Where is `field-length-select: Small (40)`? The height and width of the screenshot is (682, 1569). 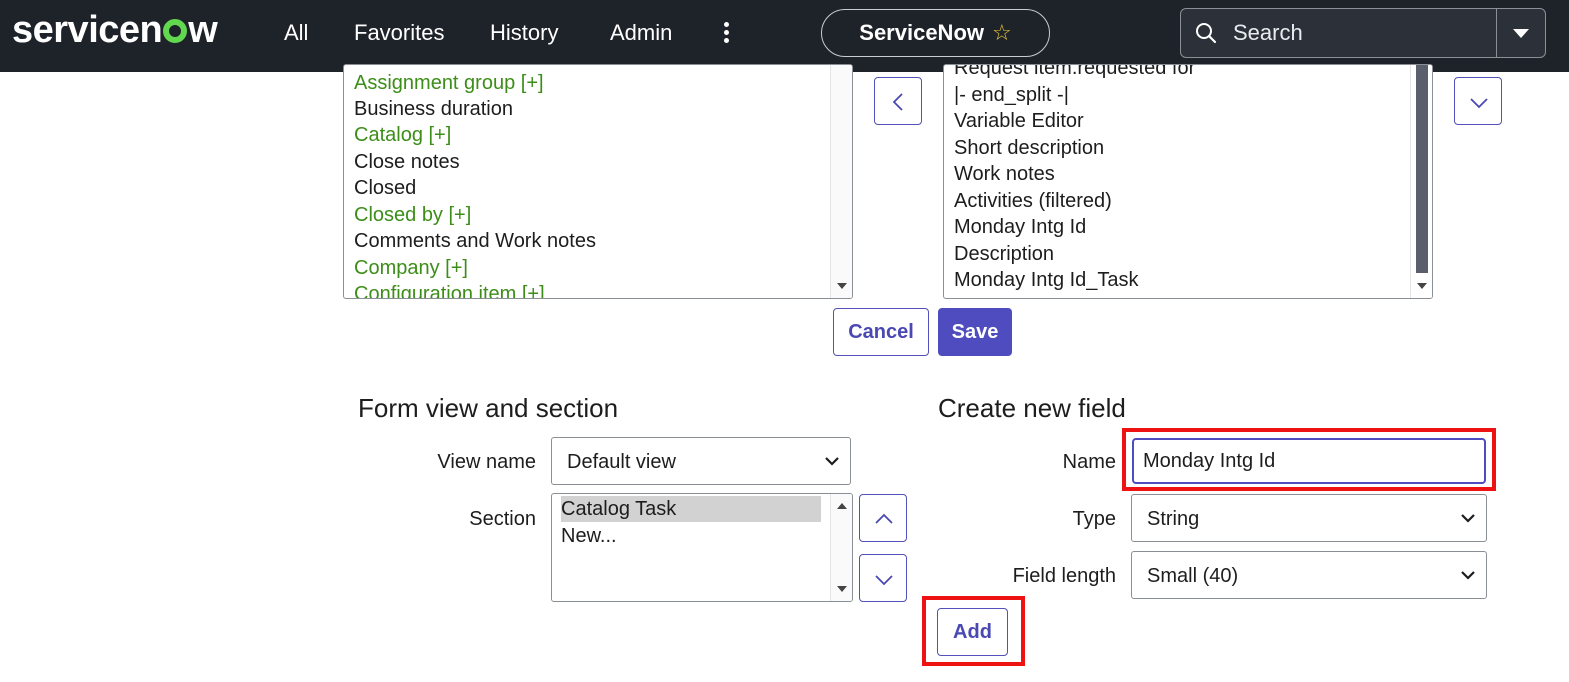 field-length-select: Small (40) is located at coordinates (1309, 575).